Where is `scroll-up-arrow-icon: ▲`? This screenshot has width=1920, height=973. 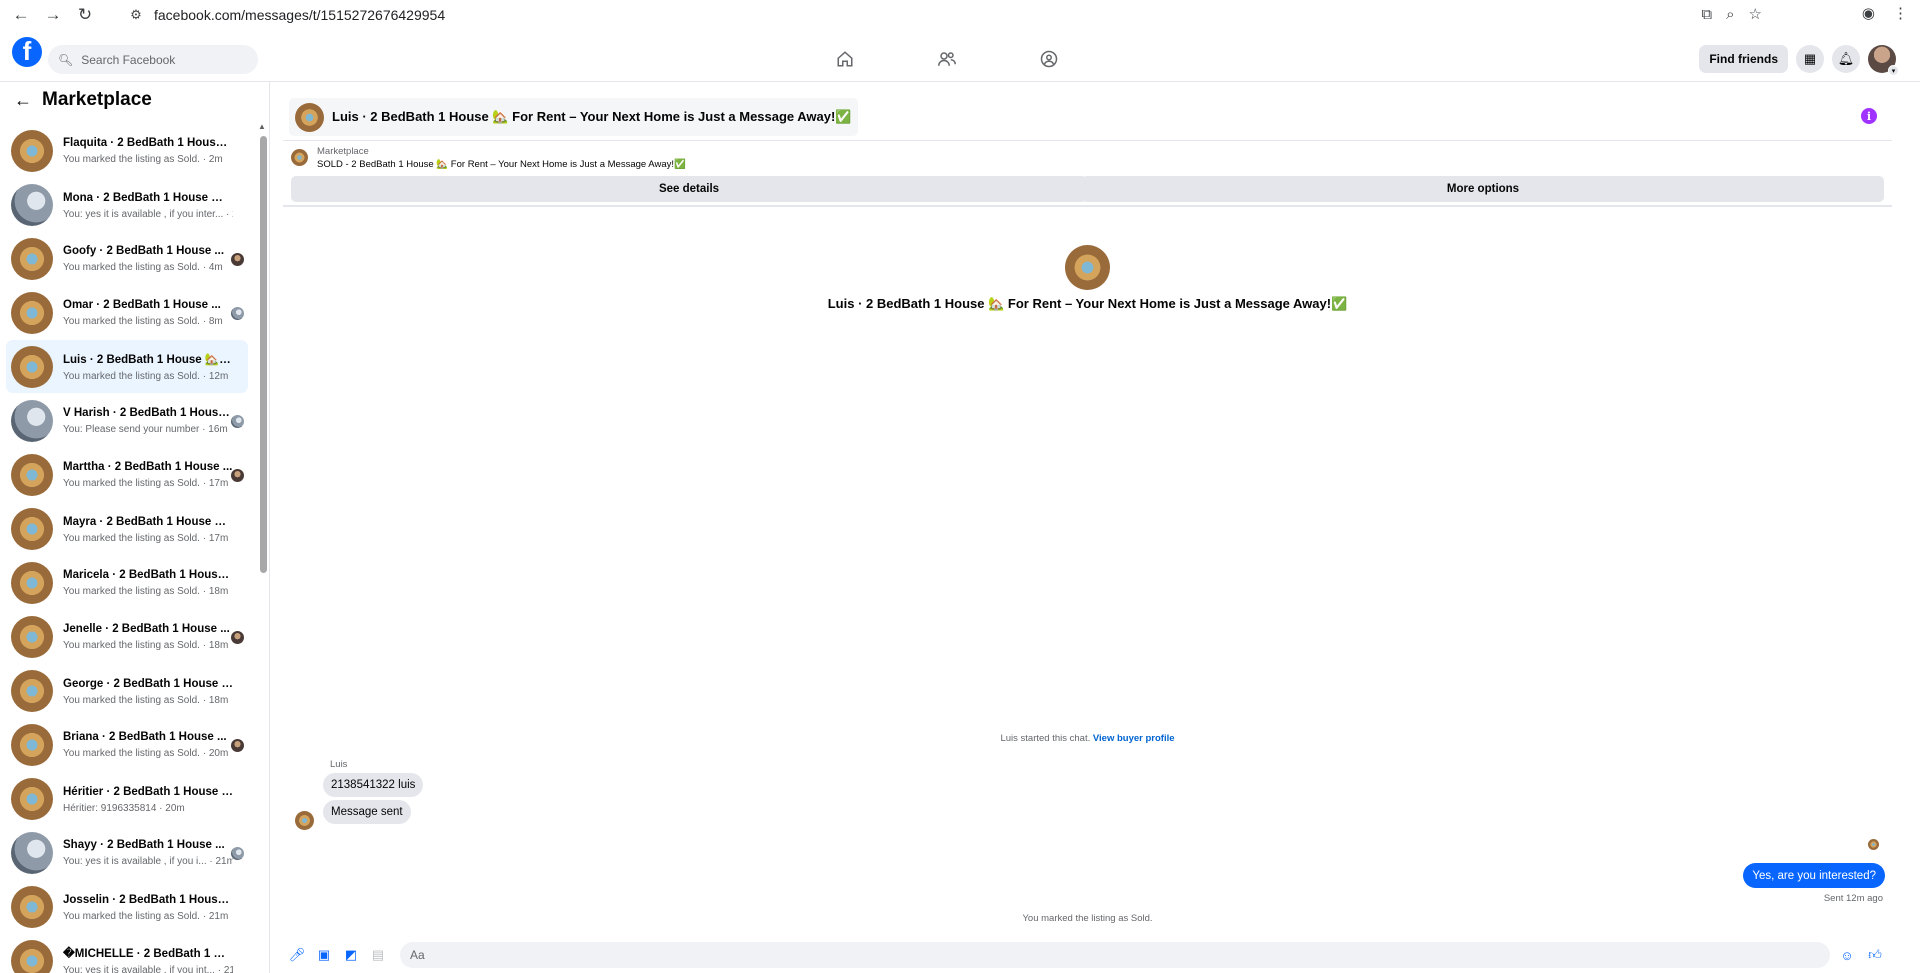 scroll-up-arrow-icon: ▲ is located at coordinates (262, 126).